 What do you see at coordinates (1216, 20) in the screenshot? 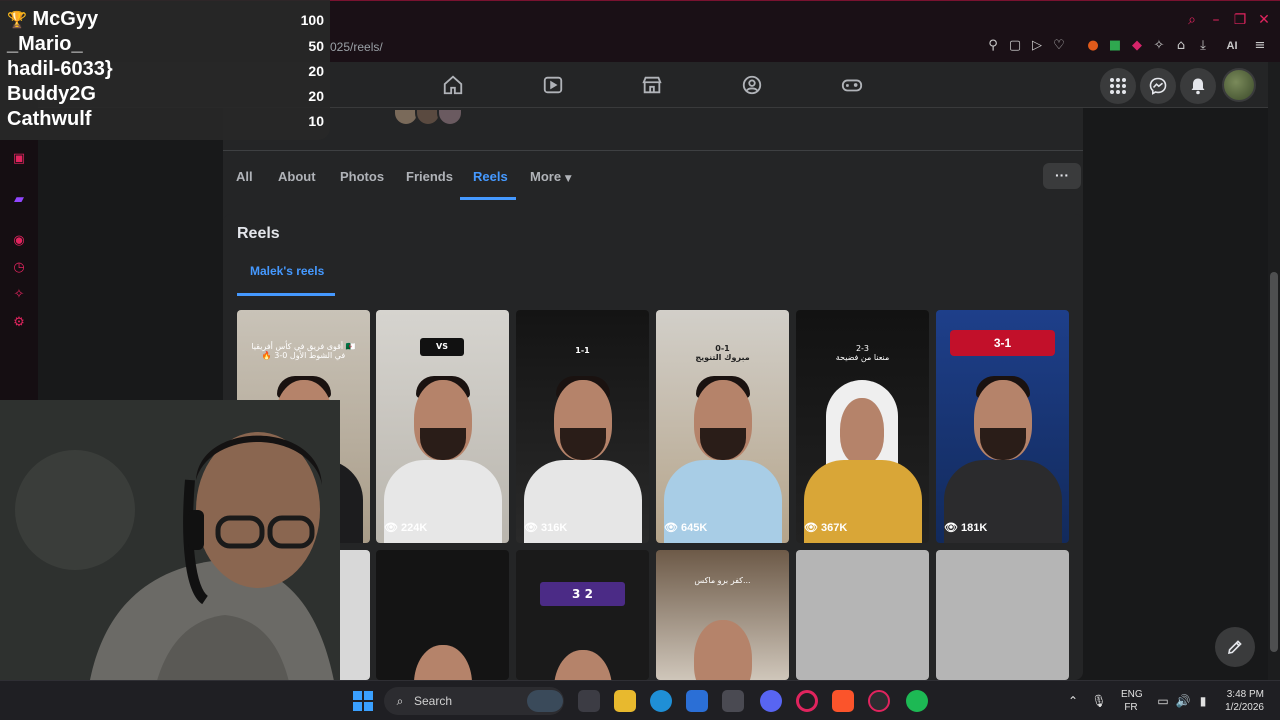
I see `minimize-icon: –` at bounding box center [1216, 20].